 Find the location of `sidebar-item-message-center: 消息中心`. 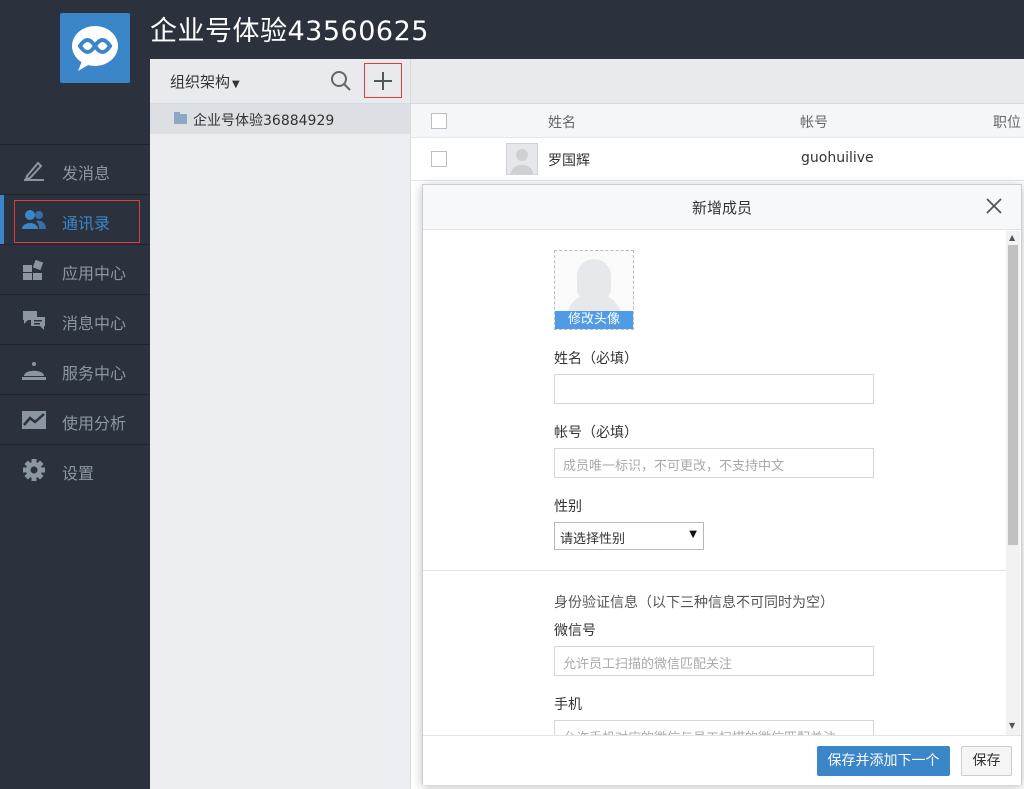

sidebar-item-message-center: 消息中心 is located at coordinates (75, 319).